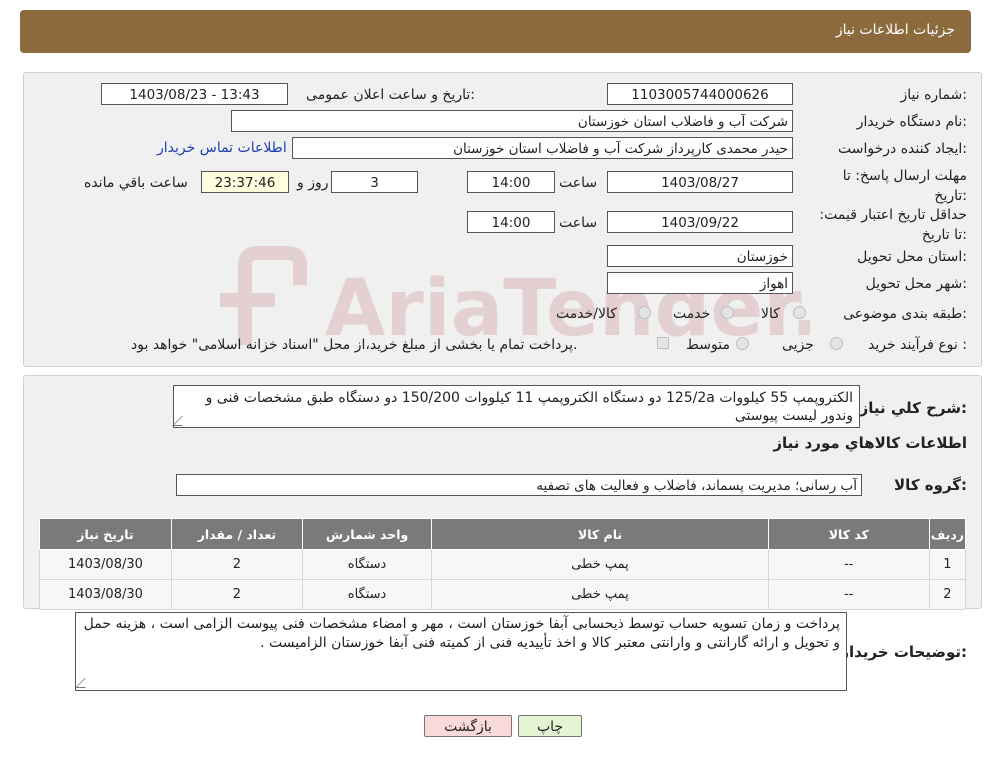  I want to click on announce-datetime-field: 1403/08/23 - 13:43, so click(194, 94).